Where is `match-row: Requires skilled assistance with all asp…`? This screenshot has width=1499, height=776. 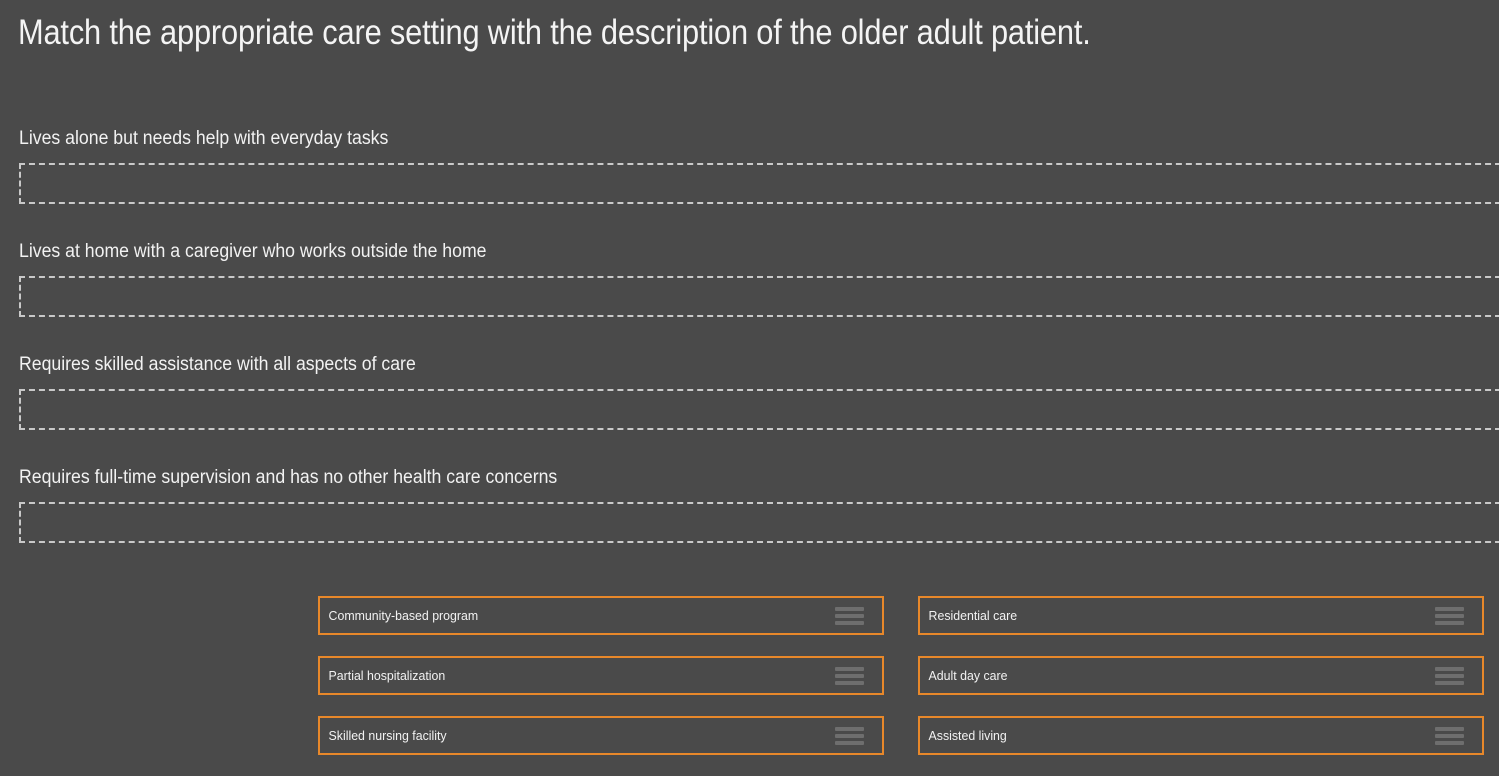
match-row: Requires skilled assistance with all asp… is located at coordinates (749, 408).